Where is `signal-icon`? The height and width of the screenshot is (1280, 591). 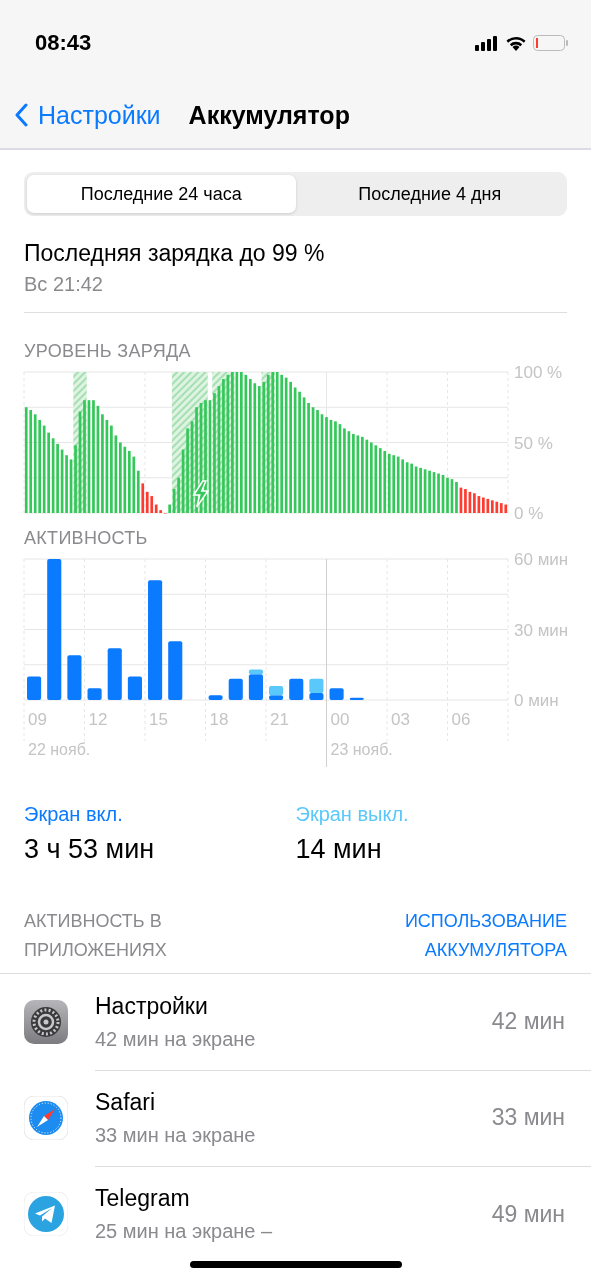 signal-icon is located at coordinates (487, 43).